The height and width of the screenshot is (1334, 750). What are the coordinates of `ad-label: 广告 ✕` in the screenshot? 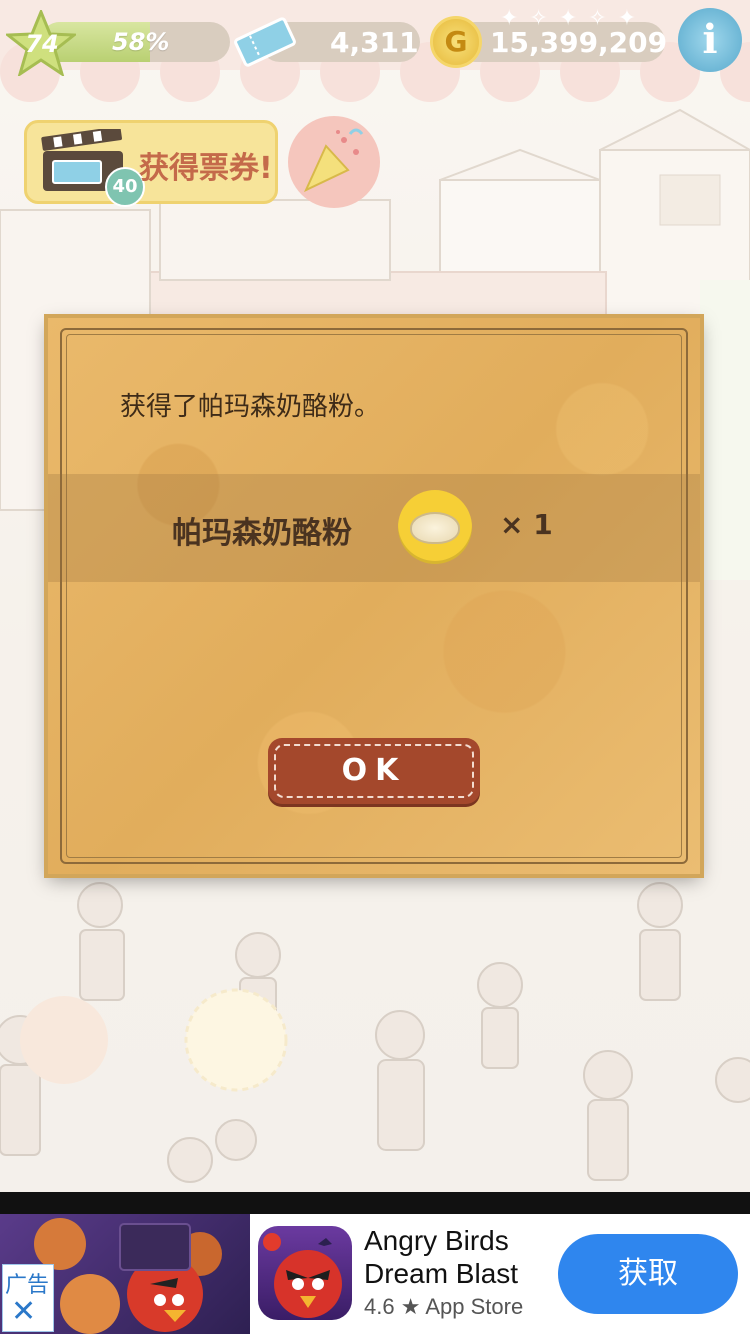 It's located at (28, 1298).